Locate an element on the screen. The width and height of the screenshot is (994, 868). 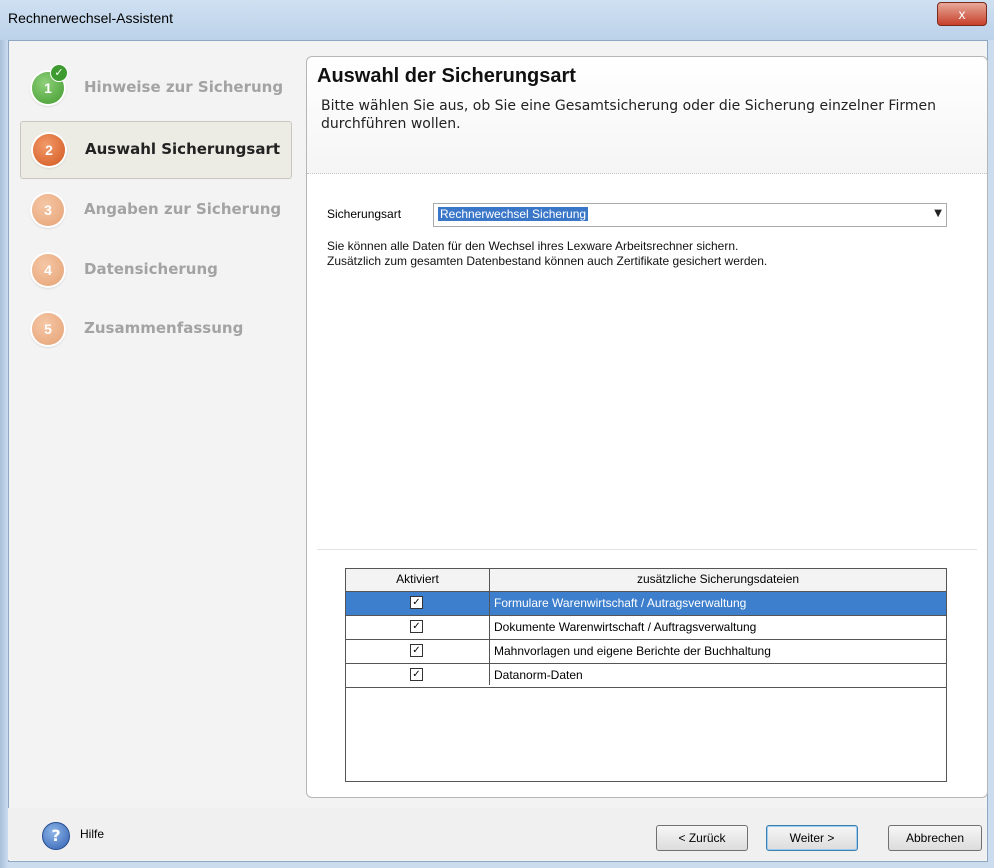
close-button: x is located at coordinates (962, 14).